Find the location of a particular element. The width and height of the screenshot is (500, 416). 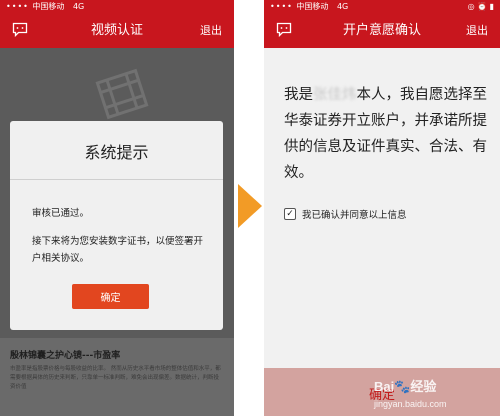

watermark-url: jingyan.baidu.com is located at coordinates (410, 404).